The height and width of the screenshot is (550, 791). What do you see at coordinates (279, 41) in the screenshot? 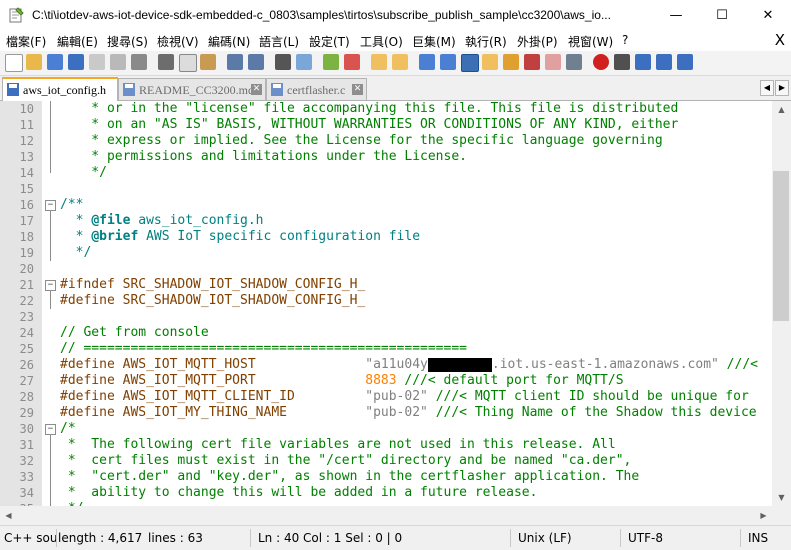
I see `menu-language: 語言(L)` at bounding box center [279, 41].